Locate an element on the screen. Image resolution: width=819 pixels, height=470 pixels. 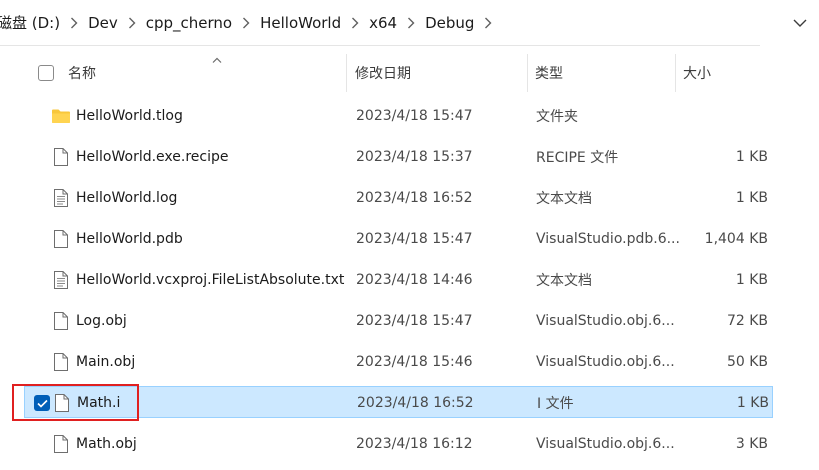
file-name: HelloWorld.pdb is located at coordinates (129, 239).